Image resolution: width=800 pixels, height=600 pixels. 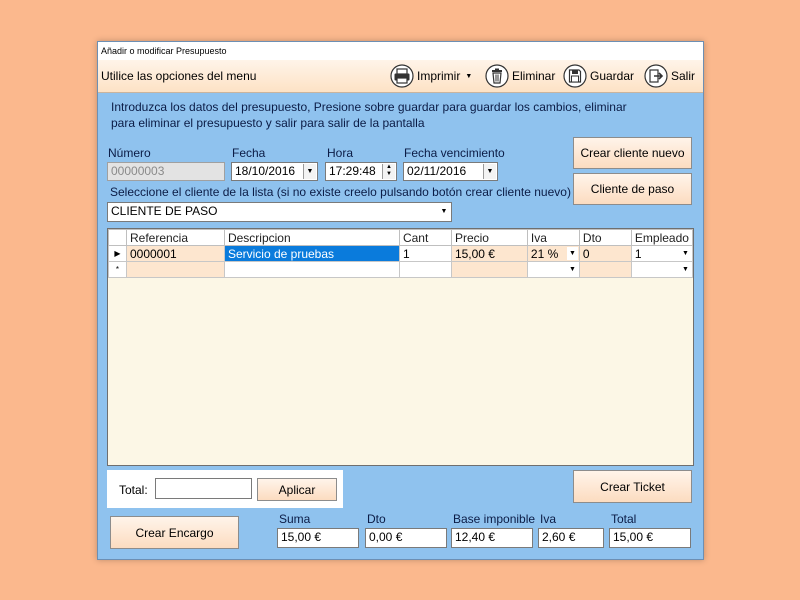 I want to click on hora-field: 17:29:48 ▲ ▼, so click(x=361, y=171).